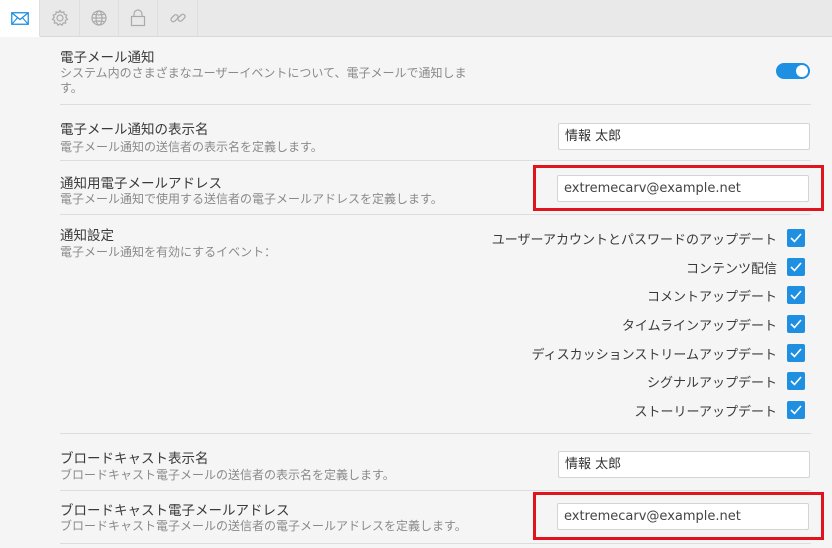  I want to click on broadcast-address-description: ブロードキャスト電子メールの送信者の電子メールアドレスを定義します。, so click(263, 526).